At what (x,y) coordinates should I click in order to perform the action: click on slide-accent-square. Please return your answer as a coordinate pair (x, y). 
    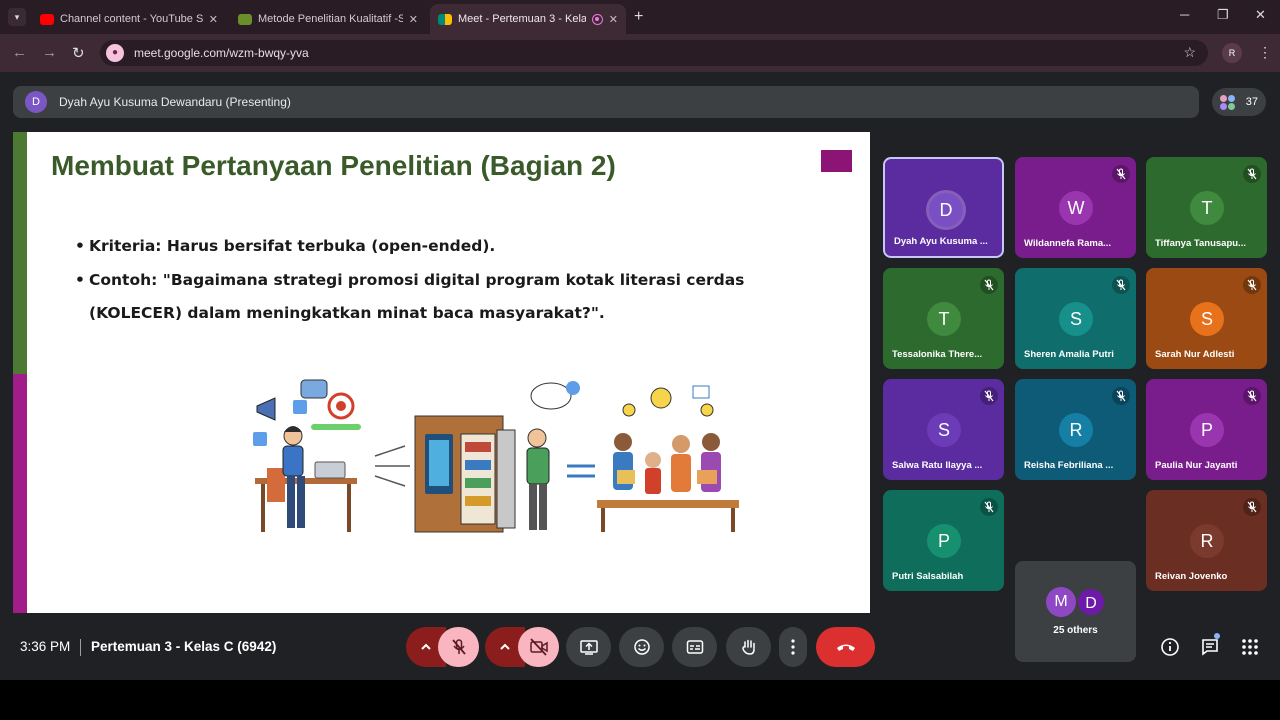
    Looking at the image, I should click on (836, 161).